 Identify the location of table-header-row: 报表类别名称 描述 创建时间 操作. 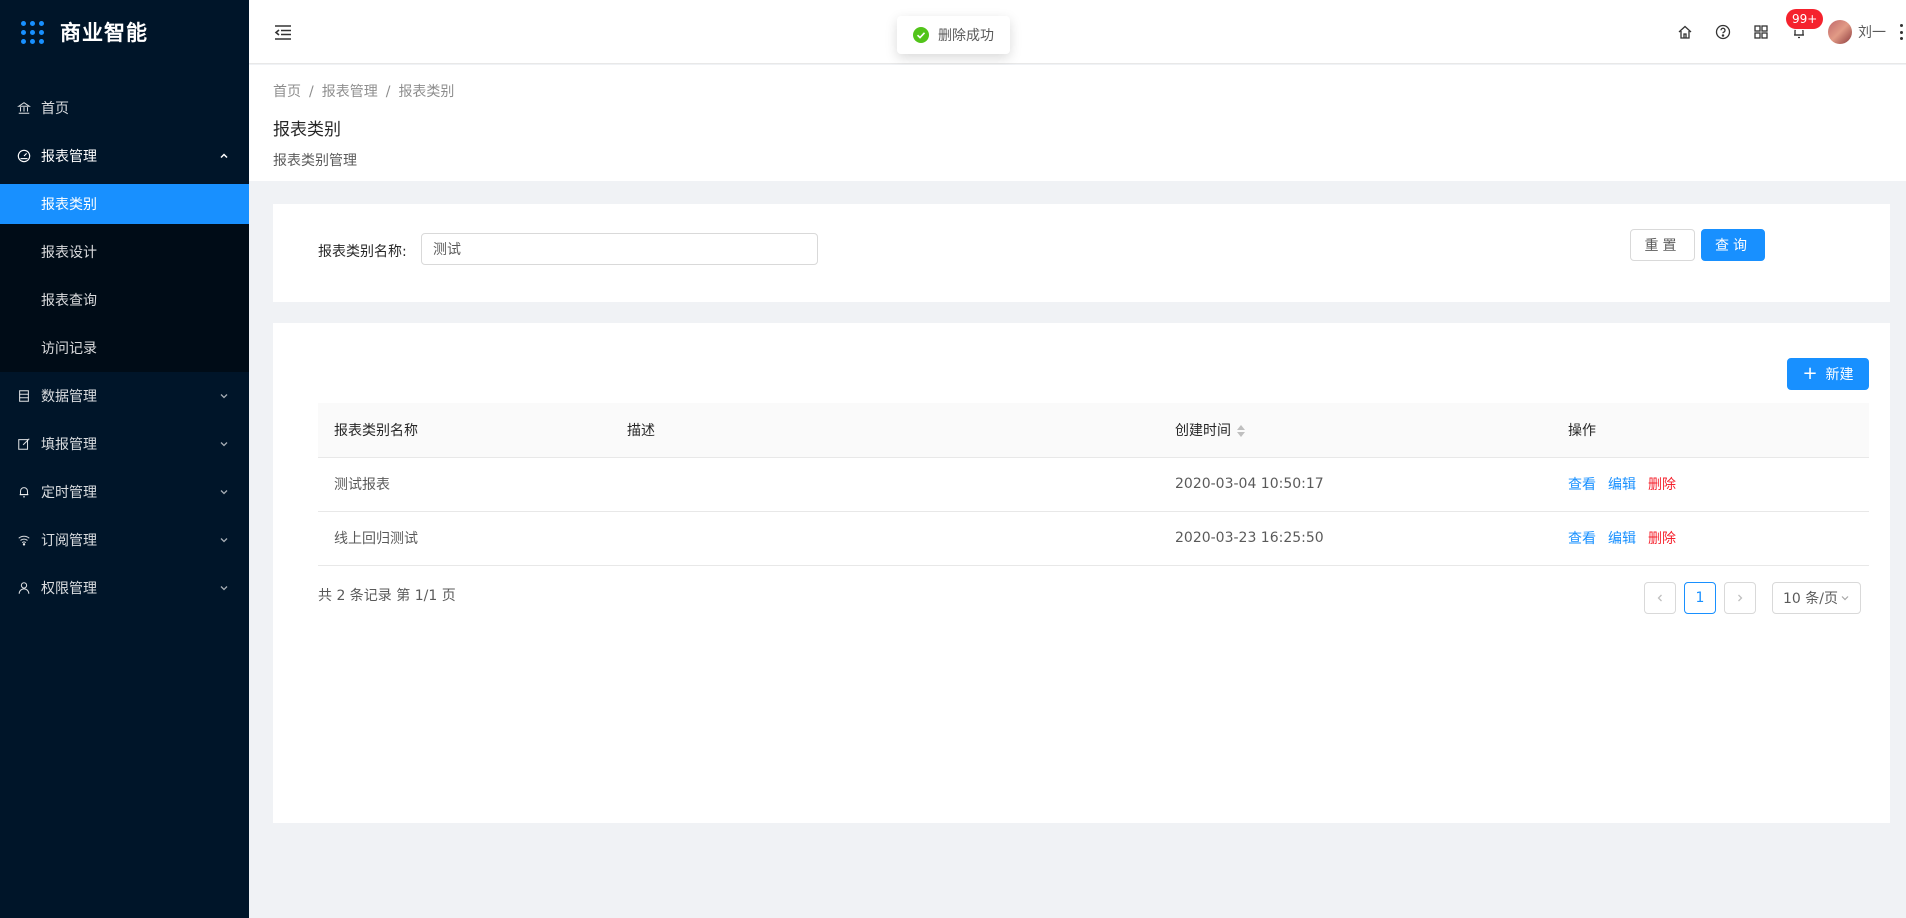
(1093, 430).